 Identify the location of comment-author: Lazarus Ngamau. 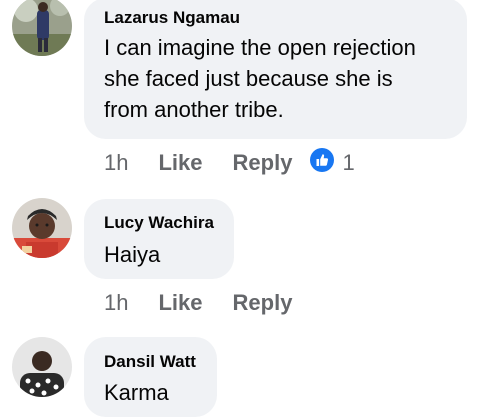
(172, 18).